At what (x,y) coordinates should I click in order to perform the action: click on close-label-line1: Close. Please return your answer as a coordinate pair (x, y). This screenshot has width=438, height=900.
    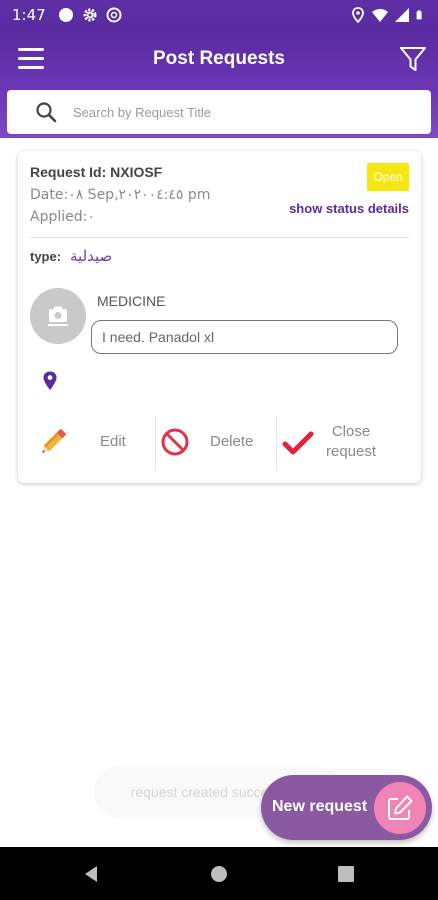
    Looking at the image, I should click on (351, 431).